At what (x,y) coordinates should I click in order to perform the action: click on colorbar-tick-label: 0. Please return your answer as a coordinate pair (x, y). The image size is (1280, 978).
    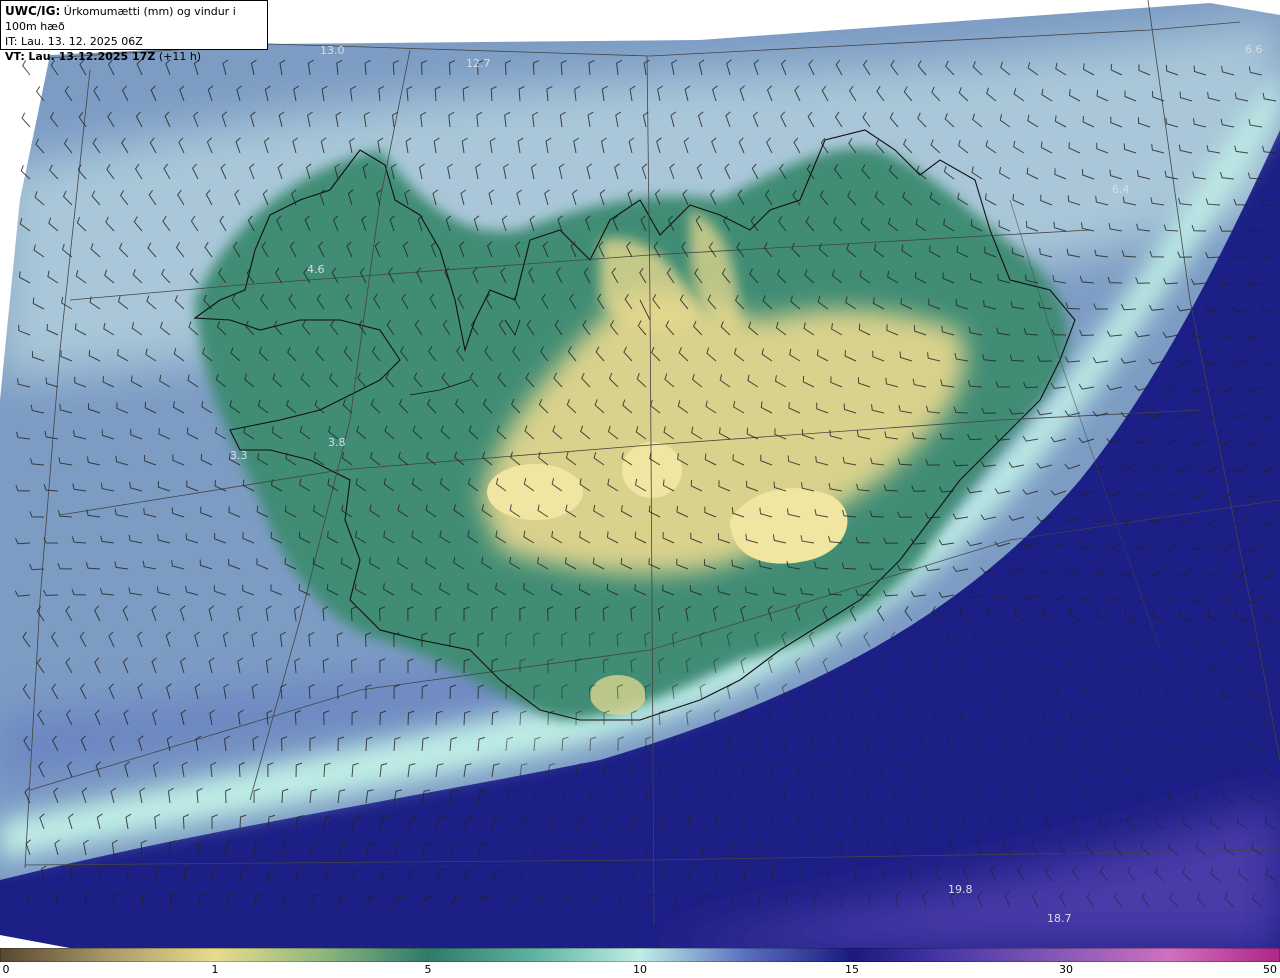
    Looking at the image, I should click on (6, 969).